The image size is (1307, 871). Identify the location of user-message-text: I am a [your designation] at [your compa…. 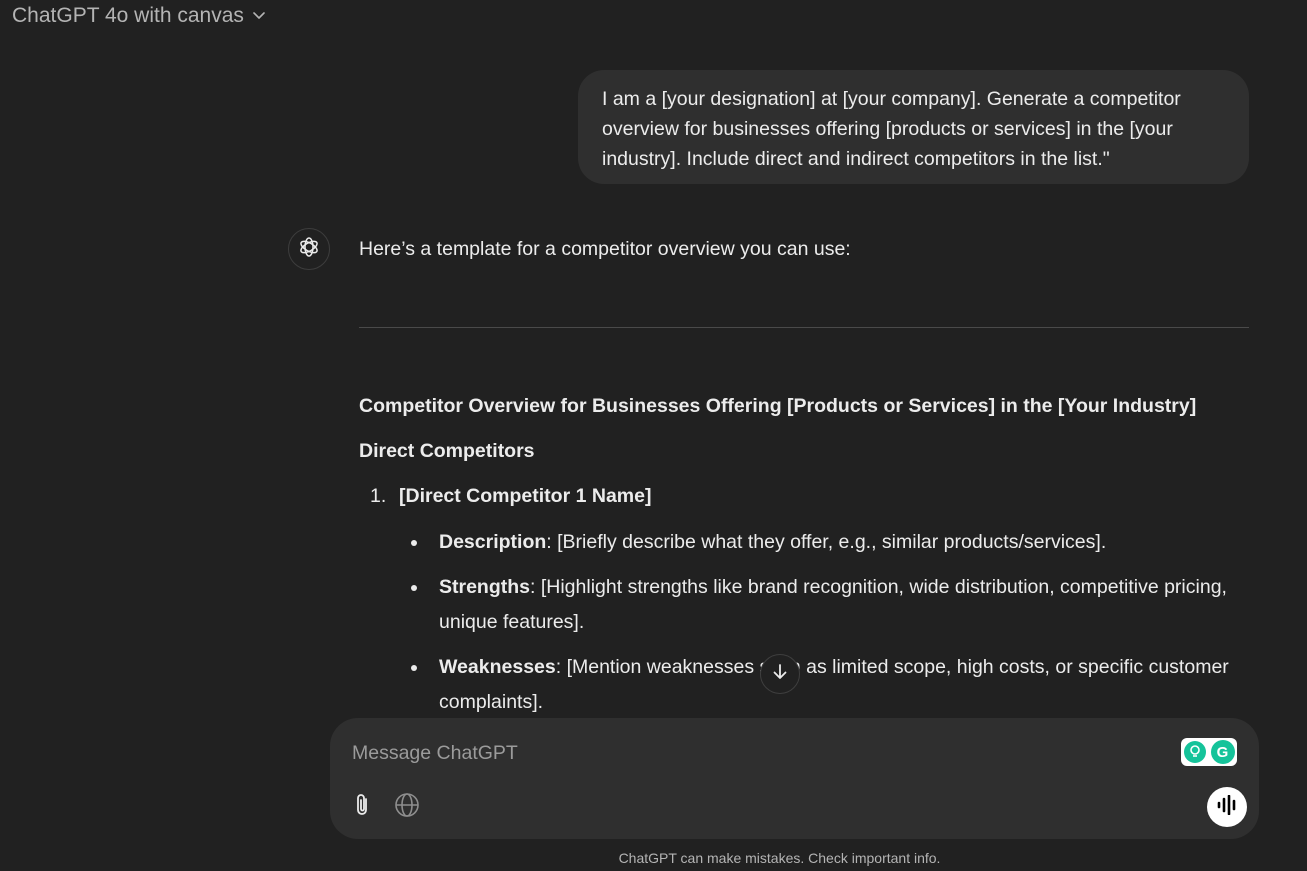
(891, 129).